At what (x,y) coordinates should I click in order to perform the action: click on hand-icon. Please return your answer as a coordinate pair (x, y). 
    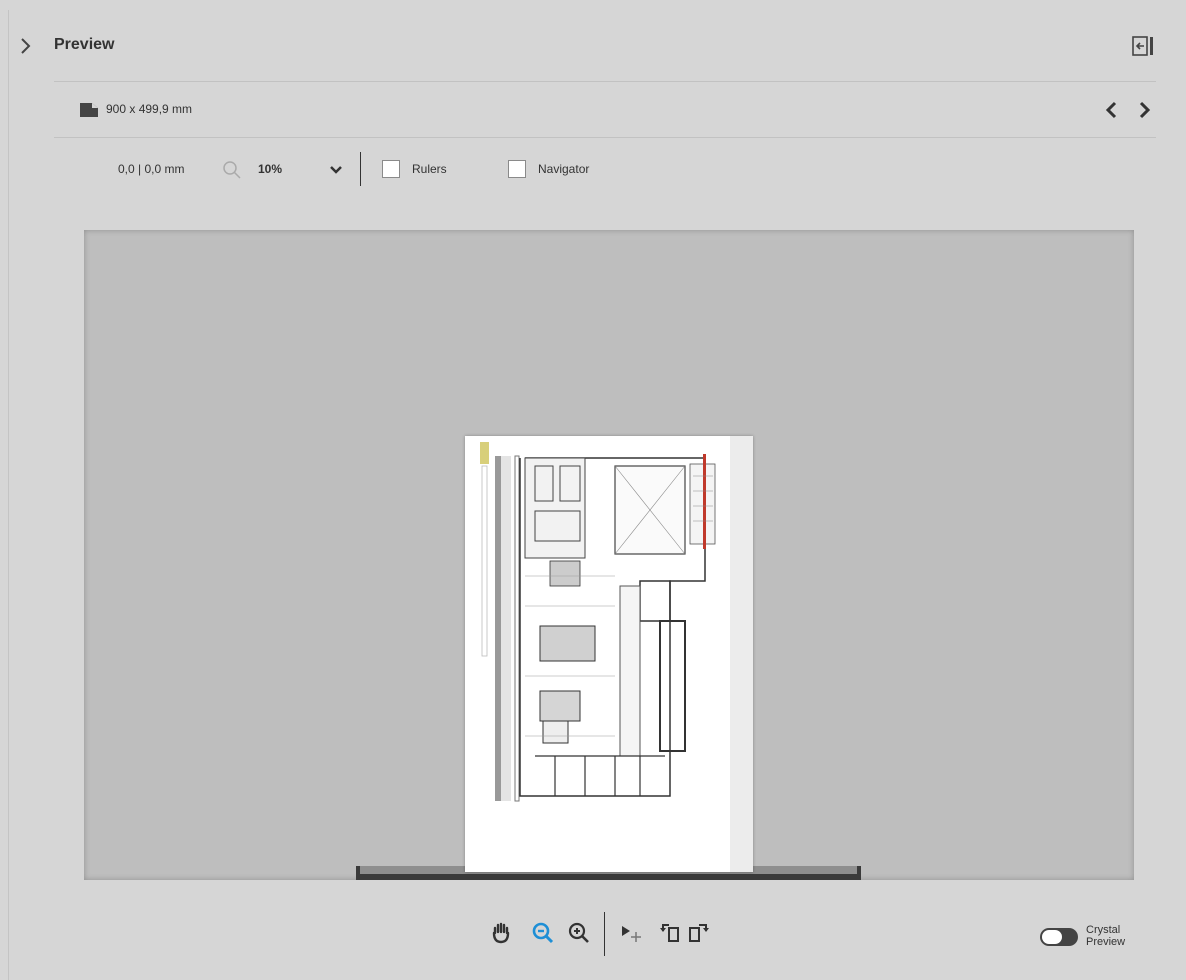
    Looking at the image, I should click on (501, 933).